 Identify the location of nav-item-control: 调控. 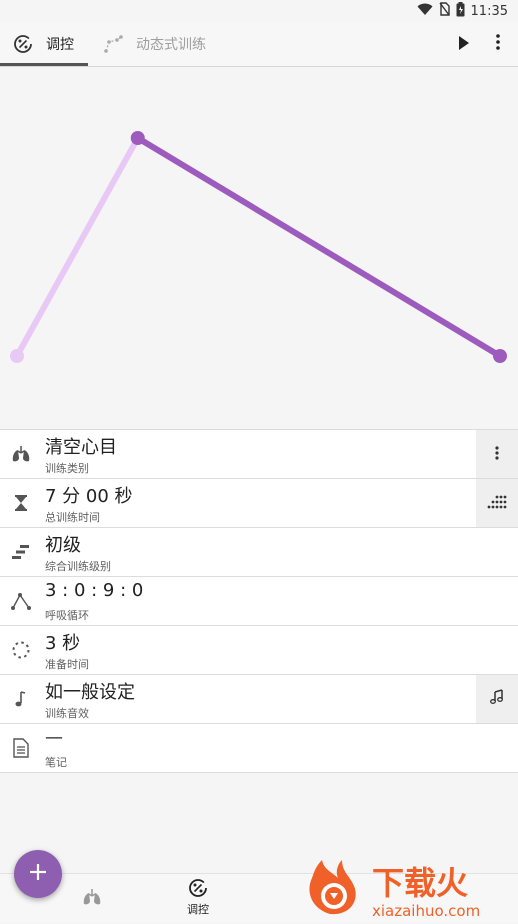
(198, 897).